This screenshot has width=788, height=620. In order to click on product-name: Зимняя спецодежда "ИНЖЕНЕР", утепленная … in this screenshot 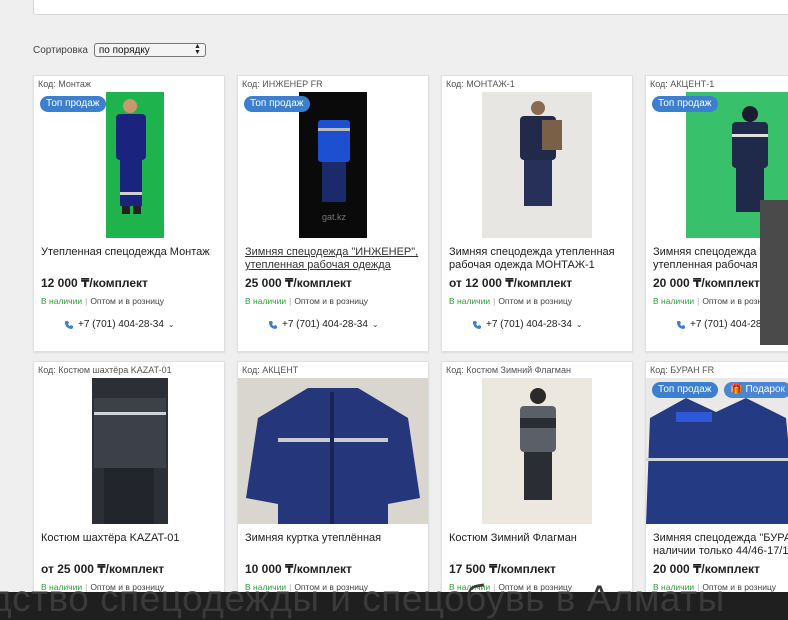, I will do `click(336, 259)`.